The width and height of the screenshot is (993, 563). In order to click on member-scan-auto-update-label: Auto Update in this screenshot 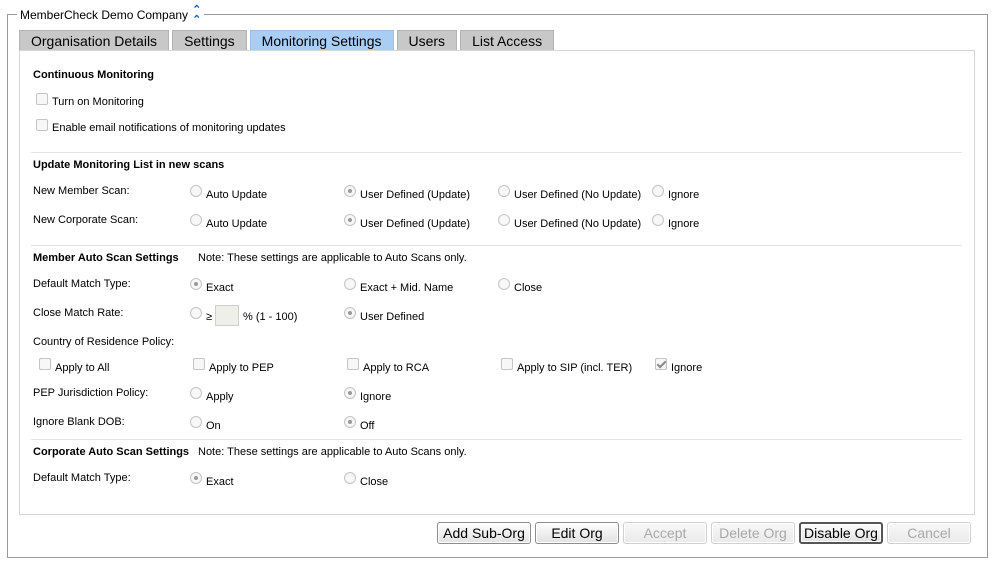, I will do `click(237, 195)`.